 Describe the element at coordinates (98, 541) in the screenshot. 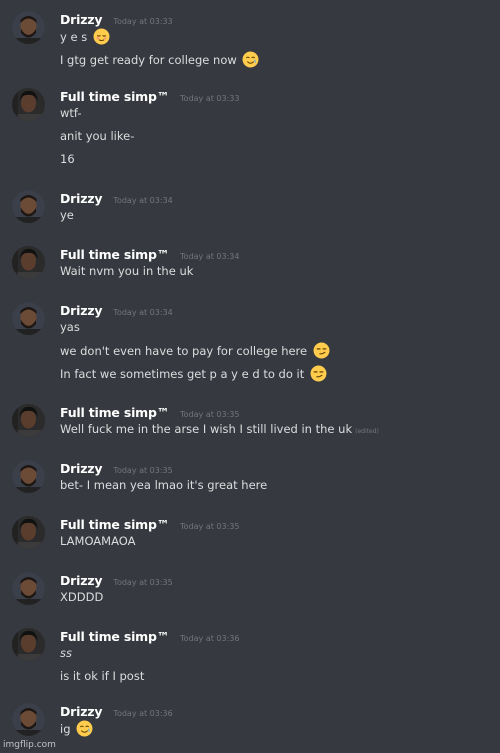

I see `message-text: LAMOAMAOA` at that location.